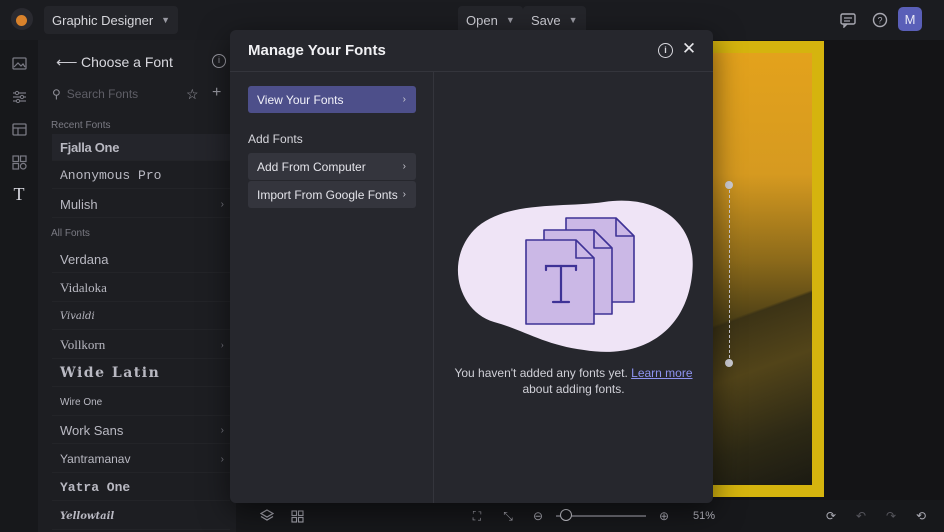  What do you see at coordinates (141, 204) in the screenshot?
I see `font-item-mulish: Mulish ›` at bounding box center [141, 204].